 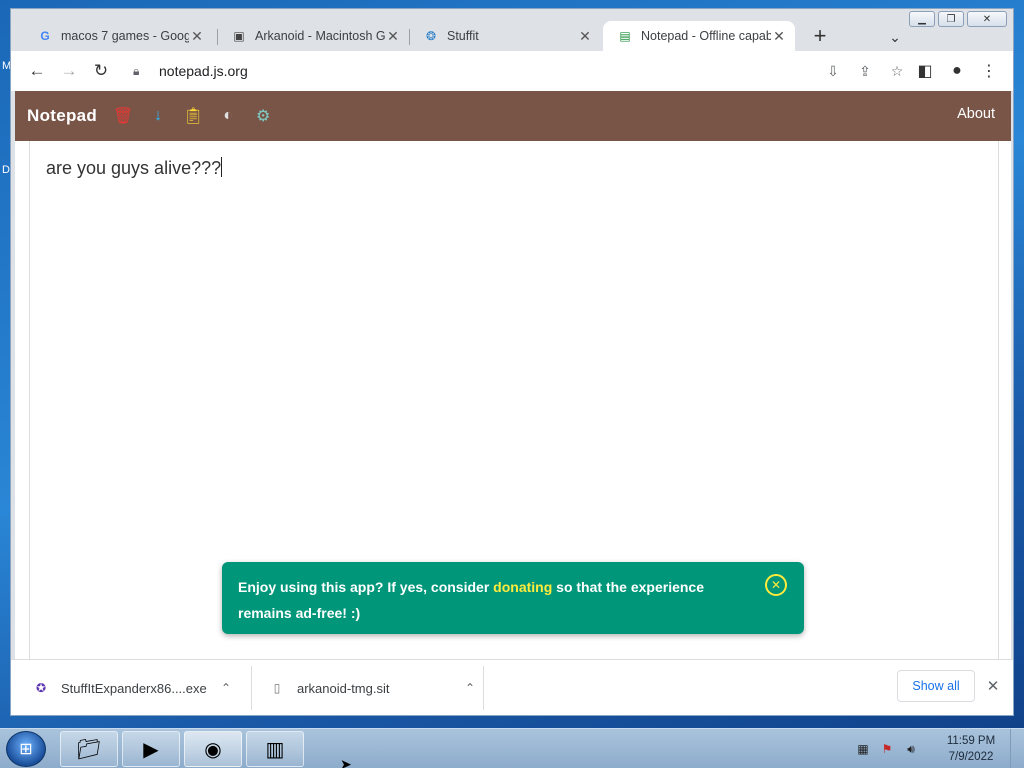 What do you see at coordinates (134, 168) in the screenshot?
I see `editor-text: are you guys alive???` at bounding box center [134, 168].